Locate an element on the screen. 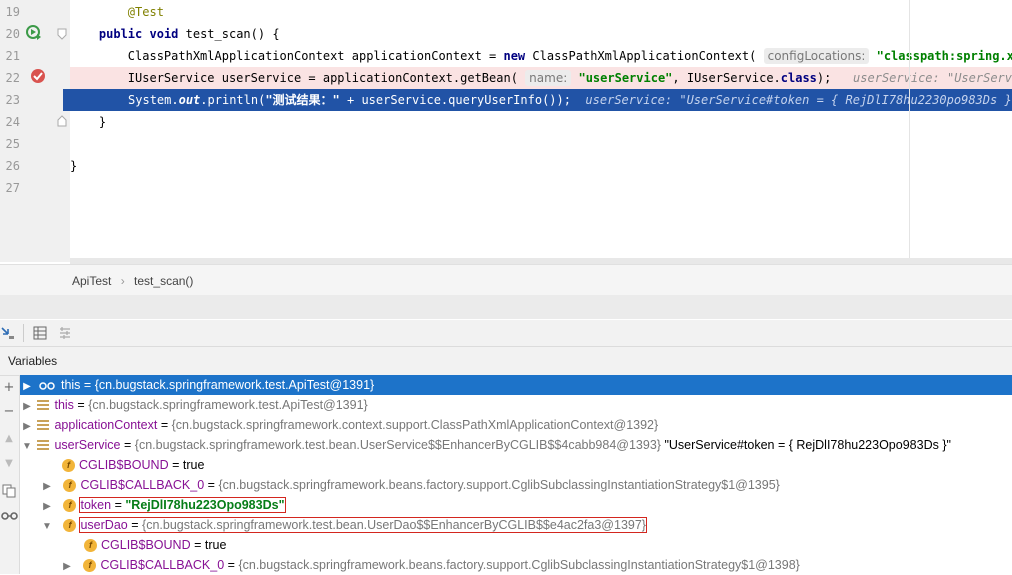  line-number-21: 21 is located at coordinates (12, 56).